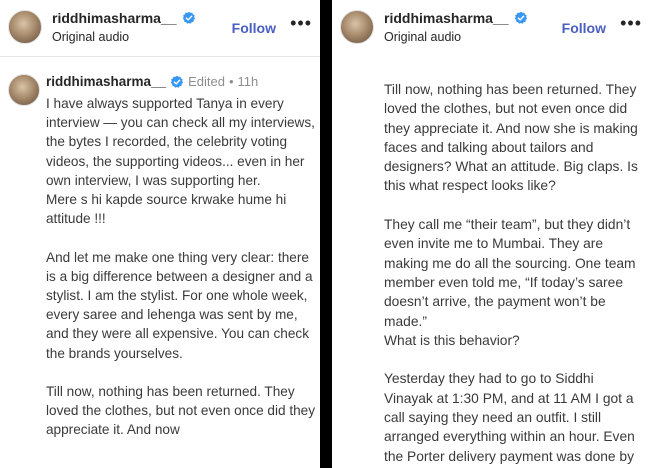  I want to click on edited-label: Edited, so click(206, 81).